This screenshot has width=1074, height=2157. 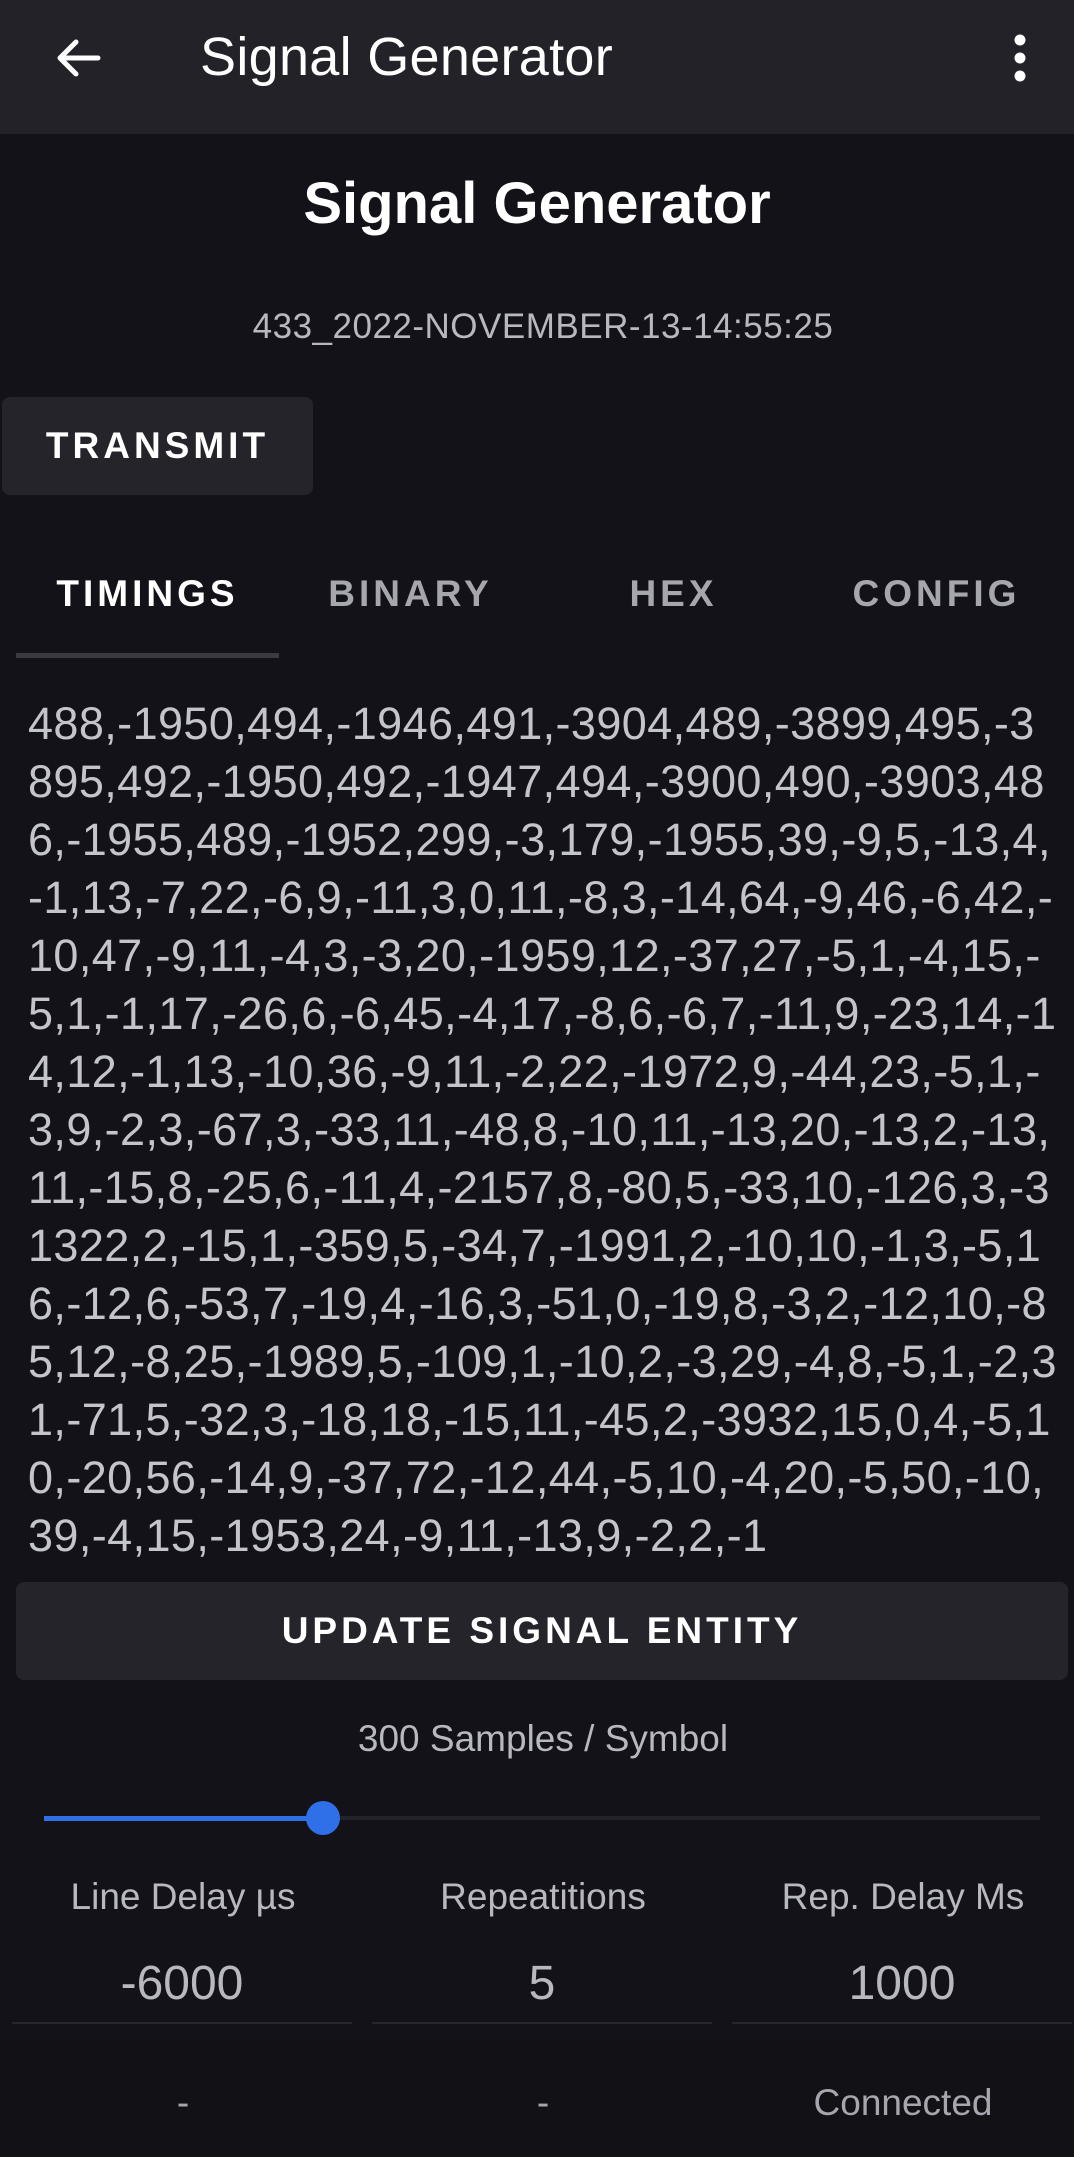 What do you see at coordinates (183, 1896) in the screenshot?
I see `line-delay-label: Line Delay µs` at bounding box center [183, 1896].